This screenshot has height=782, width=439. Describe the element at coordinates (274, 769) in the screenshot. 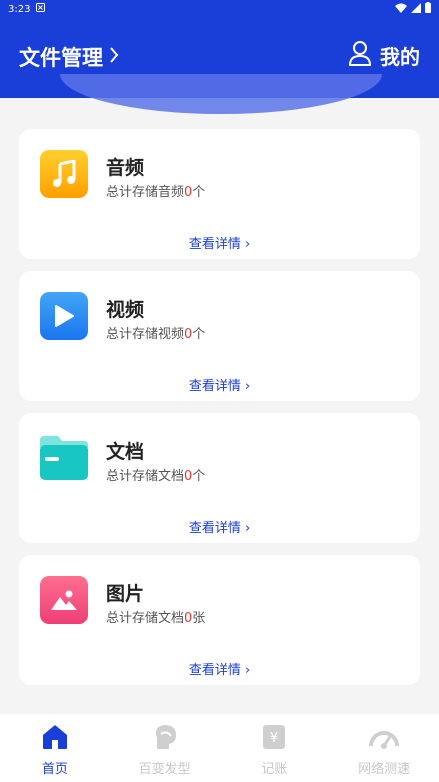

I see `tab-label: 记账` at that location.